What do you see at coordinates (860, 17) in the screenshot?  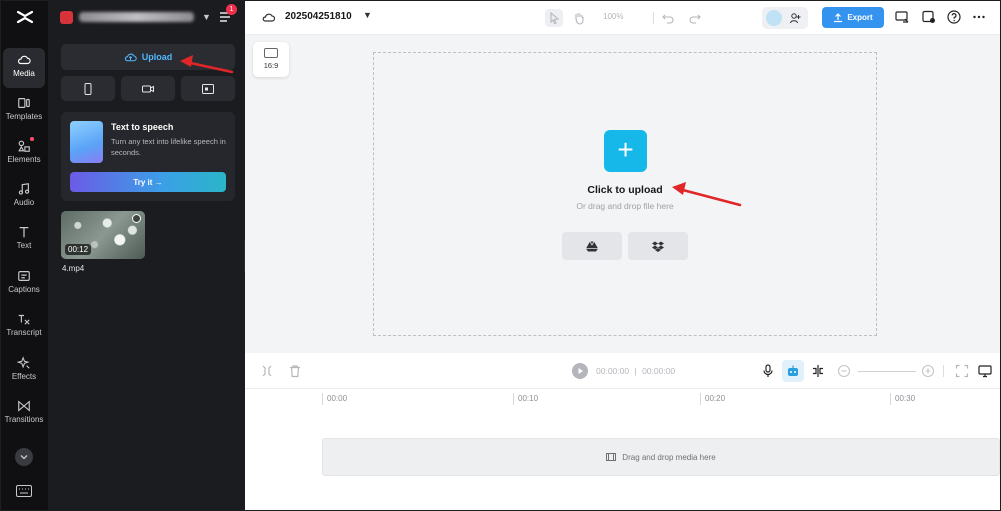 I see `export-label: Export` at bounding box center [860, 17].